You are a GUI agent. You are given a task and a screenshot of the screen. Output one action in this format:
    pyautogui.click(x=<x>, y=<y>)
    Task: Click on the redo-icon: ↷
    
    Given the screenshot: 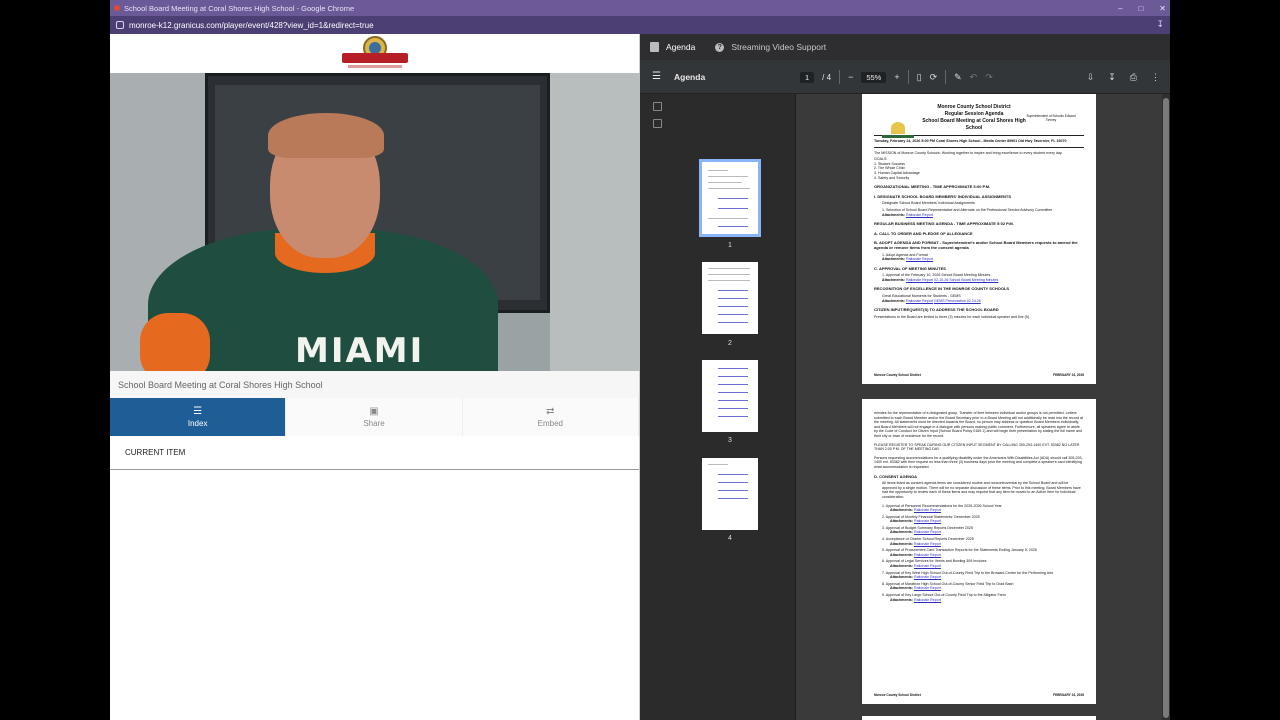 What is the action you would take?
    pyautogui.click(x=989, y=77)
    